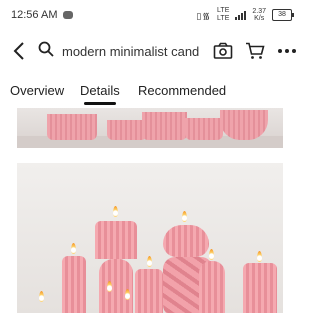 The width and height of the screenshot is (320, 313). Describe the element at coordinates (223, 51) in the screenshot. I see `camera-icon` at that location.